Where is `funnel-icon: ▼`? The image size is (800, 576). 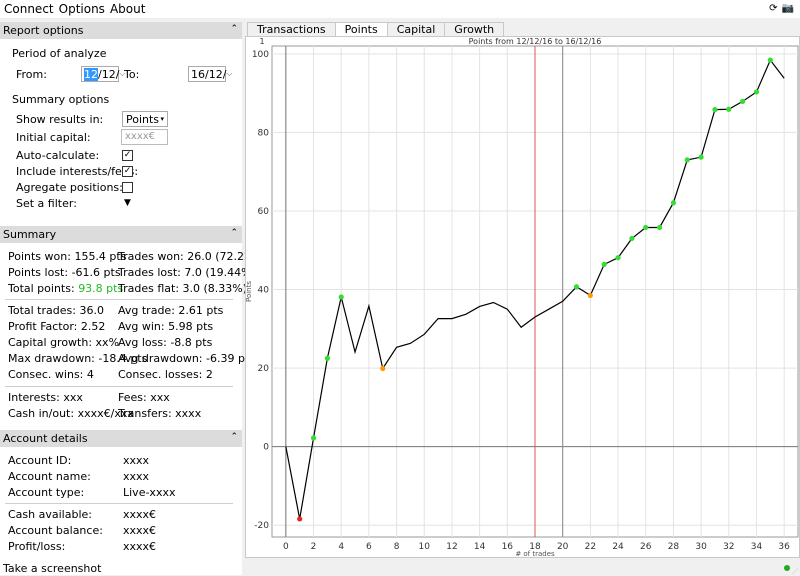 funnel-icon: ▼ is located at coordinates (127, 203).